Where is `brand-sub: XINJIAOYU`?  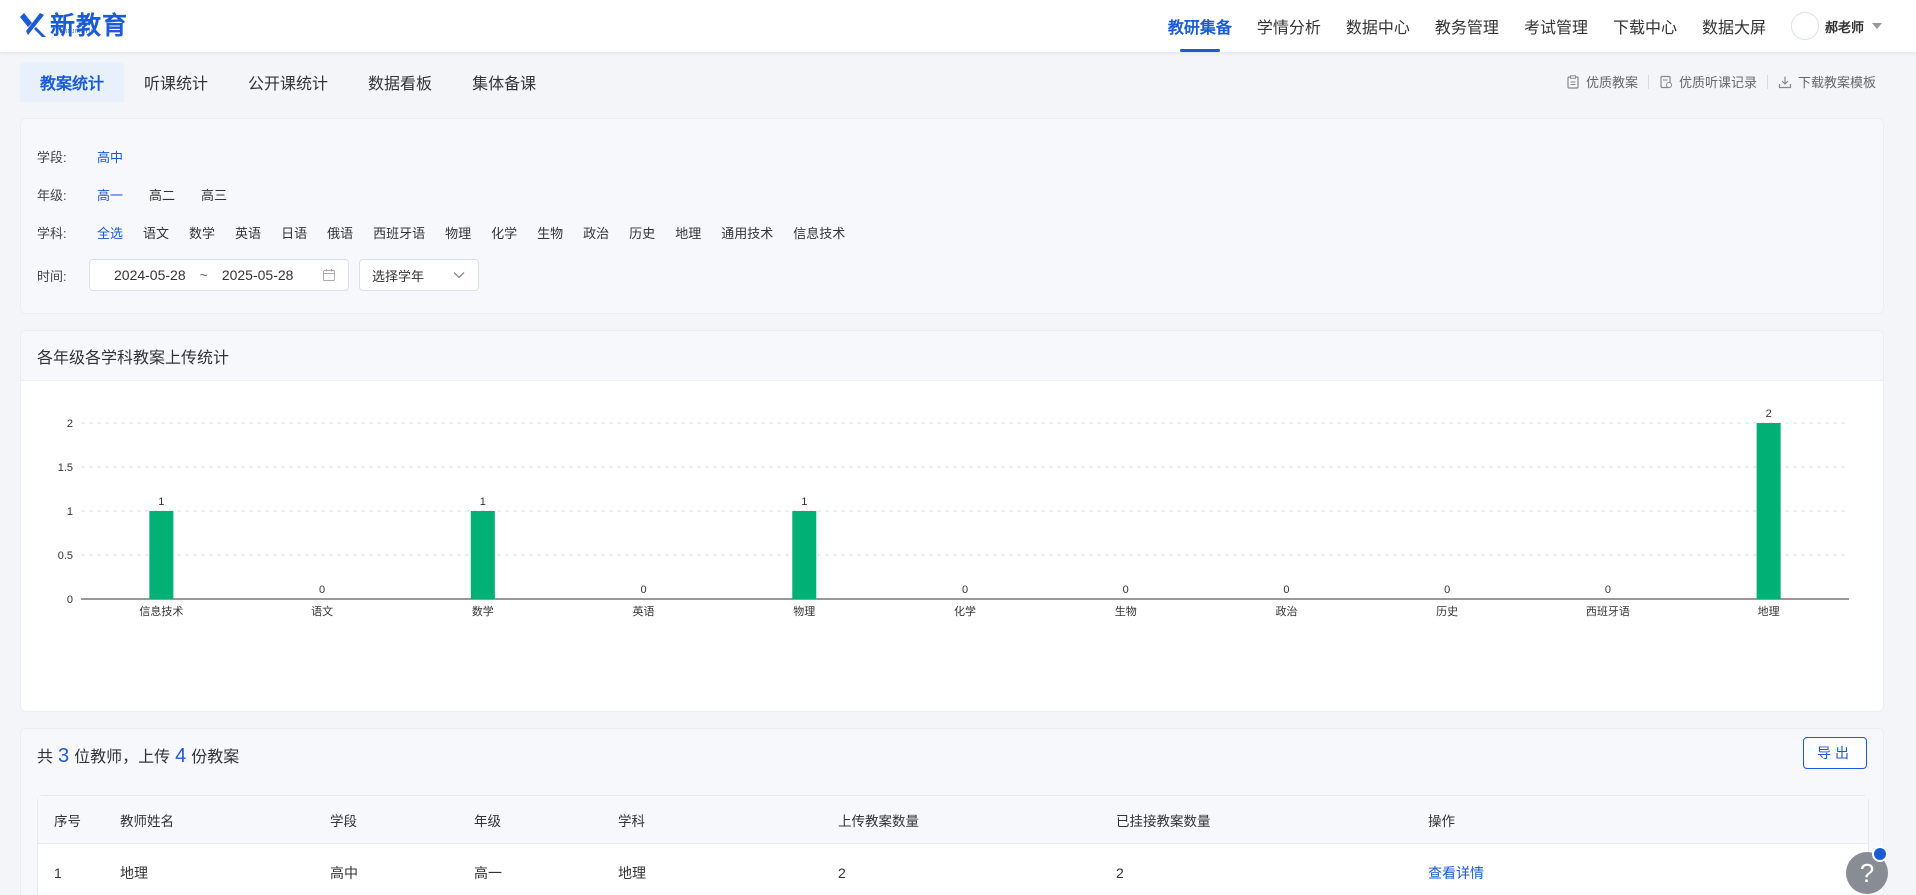 brand-sub: XINJIAOYU is located at coordinates (77, 32).